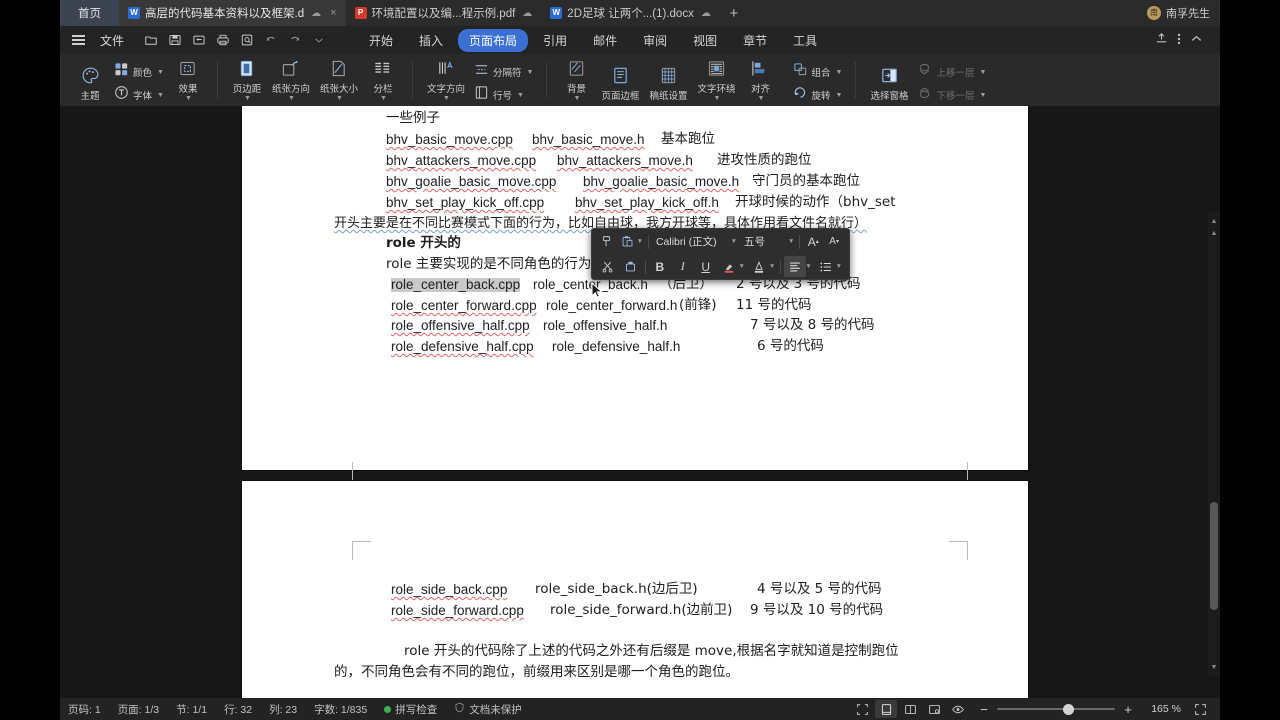  What do you see at coordinates (576, 80) in the screenshot?
I see `background-button: 背景 ▼` at bounding box center [576, 80].